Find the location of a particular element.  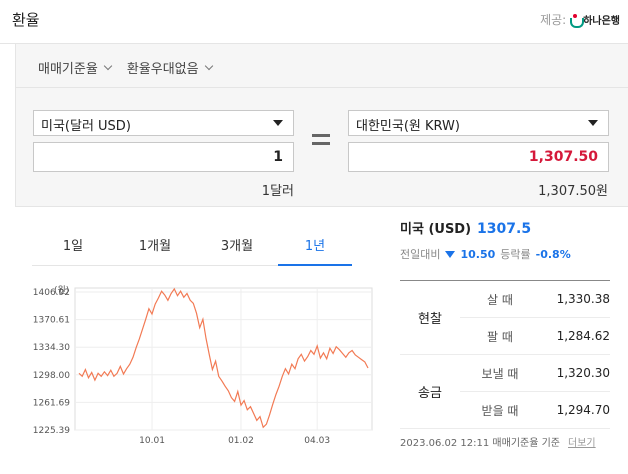

prev-day-label: 전일대비 is located at coordinates (420, 254).